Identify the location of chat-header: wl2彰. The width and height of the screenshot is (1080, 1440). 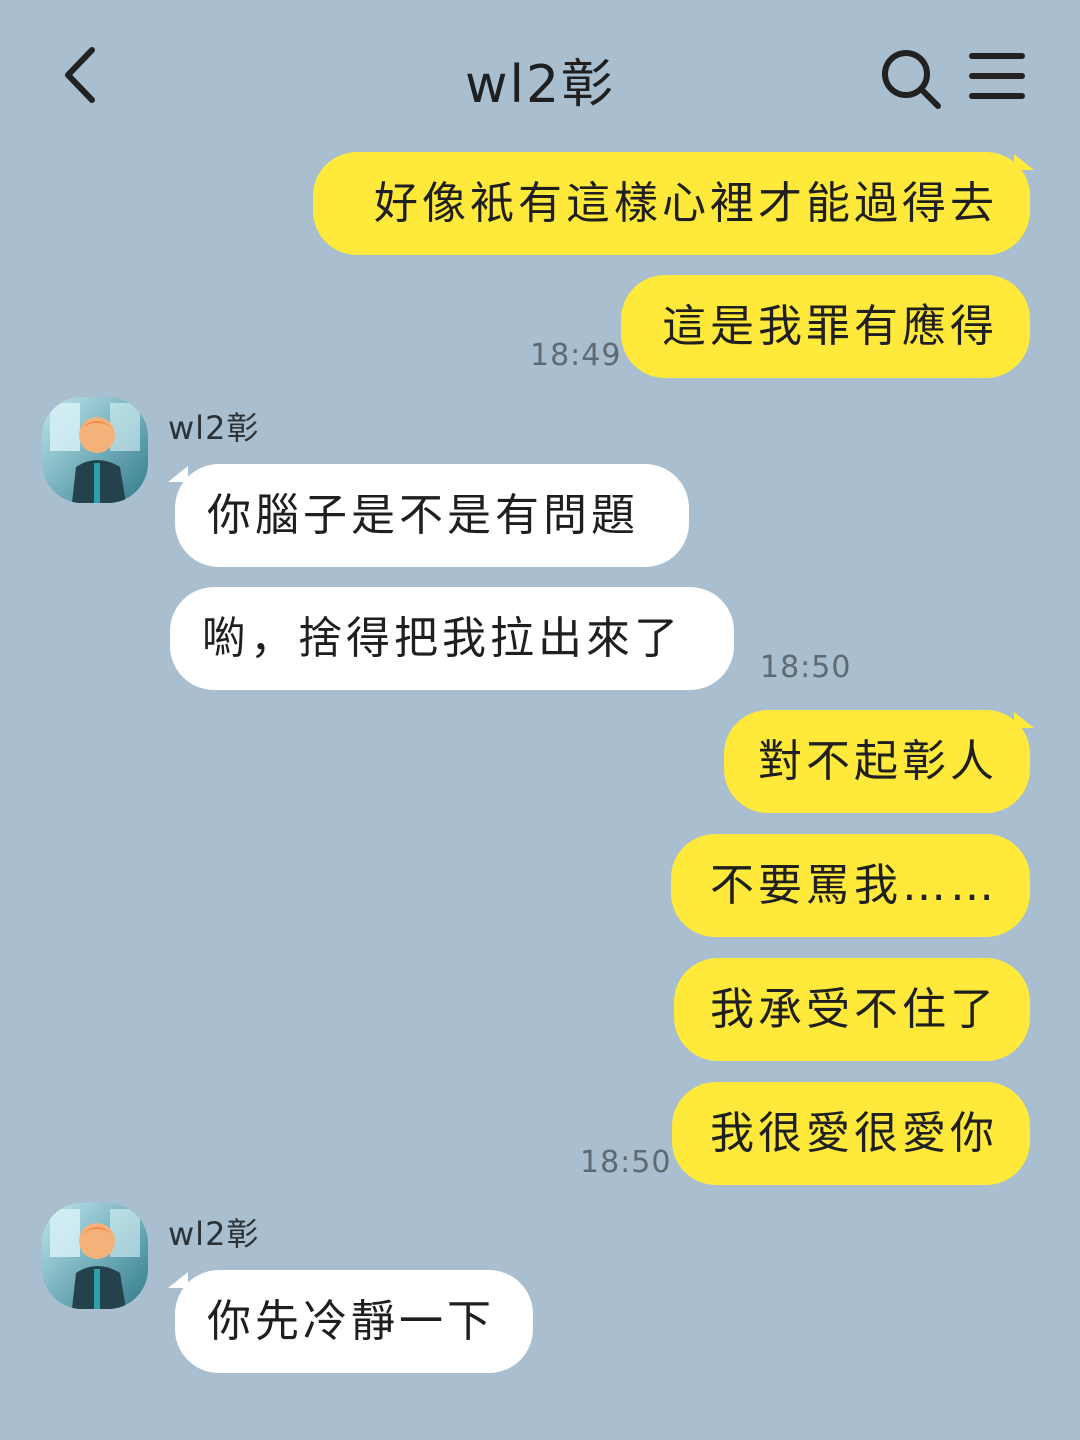
(540, 75).